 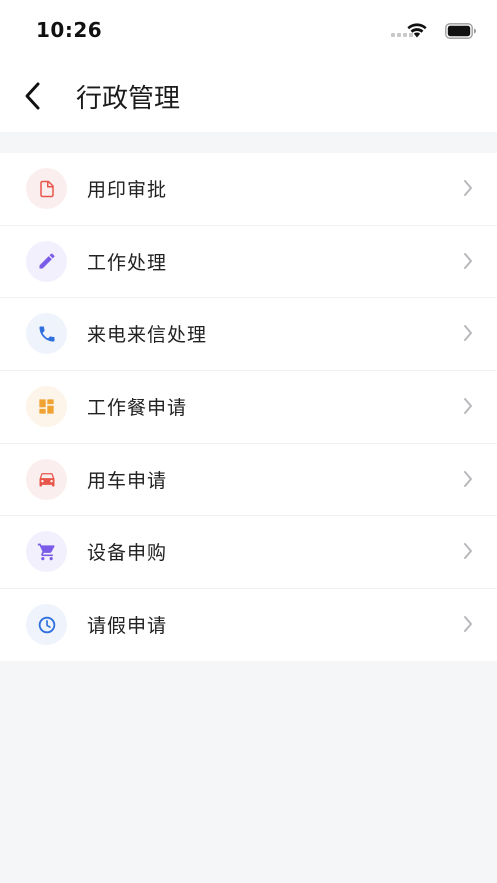 I want to click on cart-icon, so click(x=46, y=552).